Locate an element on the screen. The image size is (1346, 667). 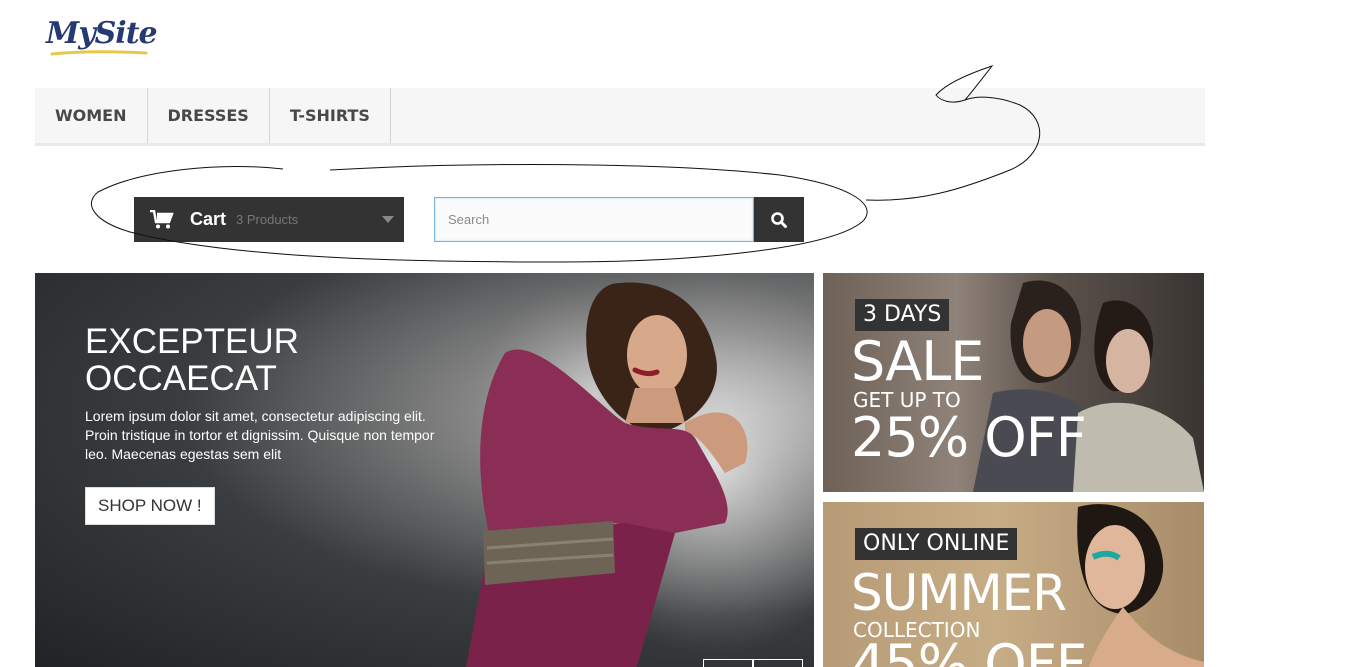
cart-product-count: 3 Products is located at coordinates (267, 219).